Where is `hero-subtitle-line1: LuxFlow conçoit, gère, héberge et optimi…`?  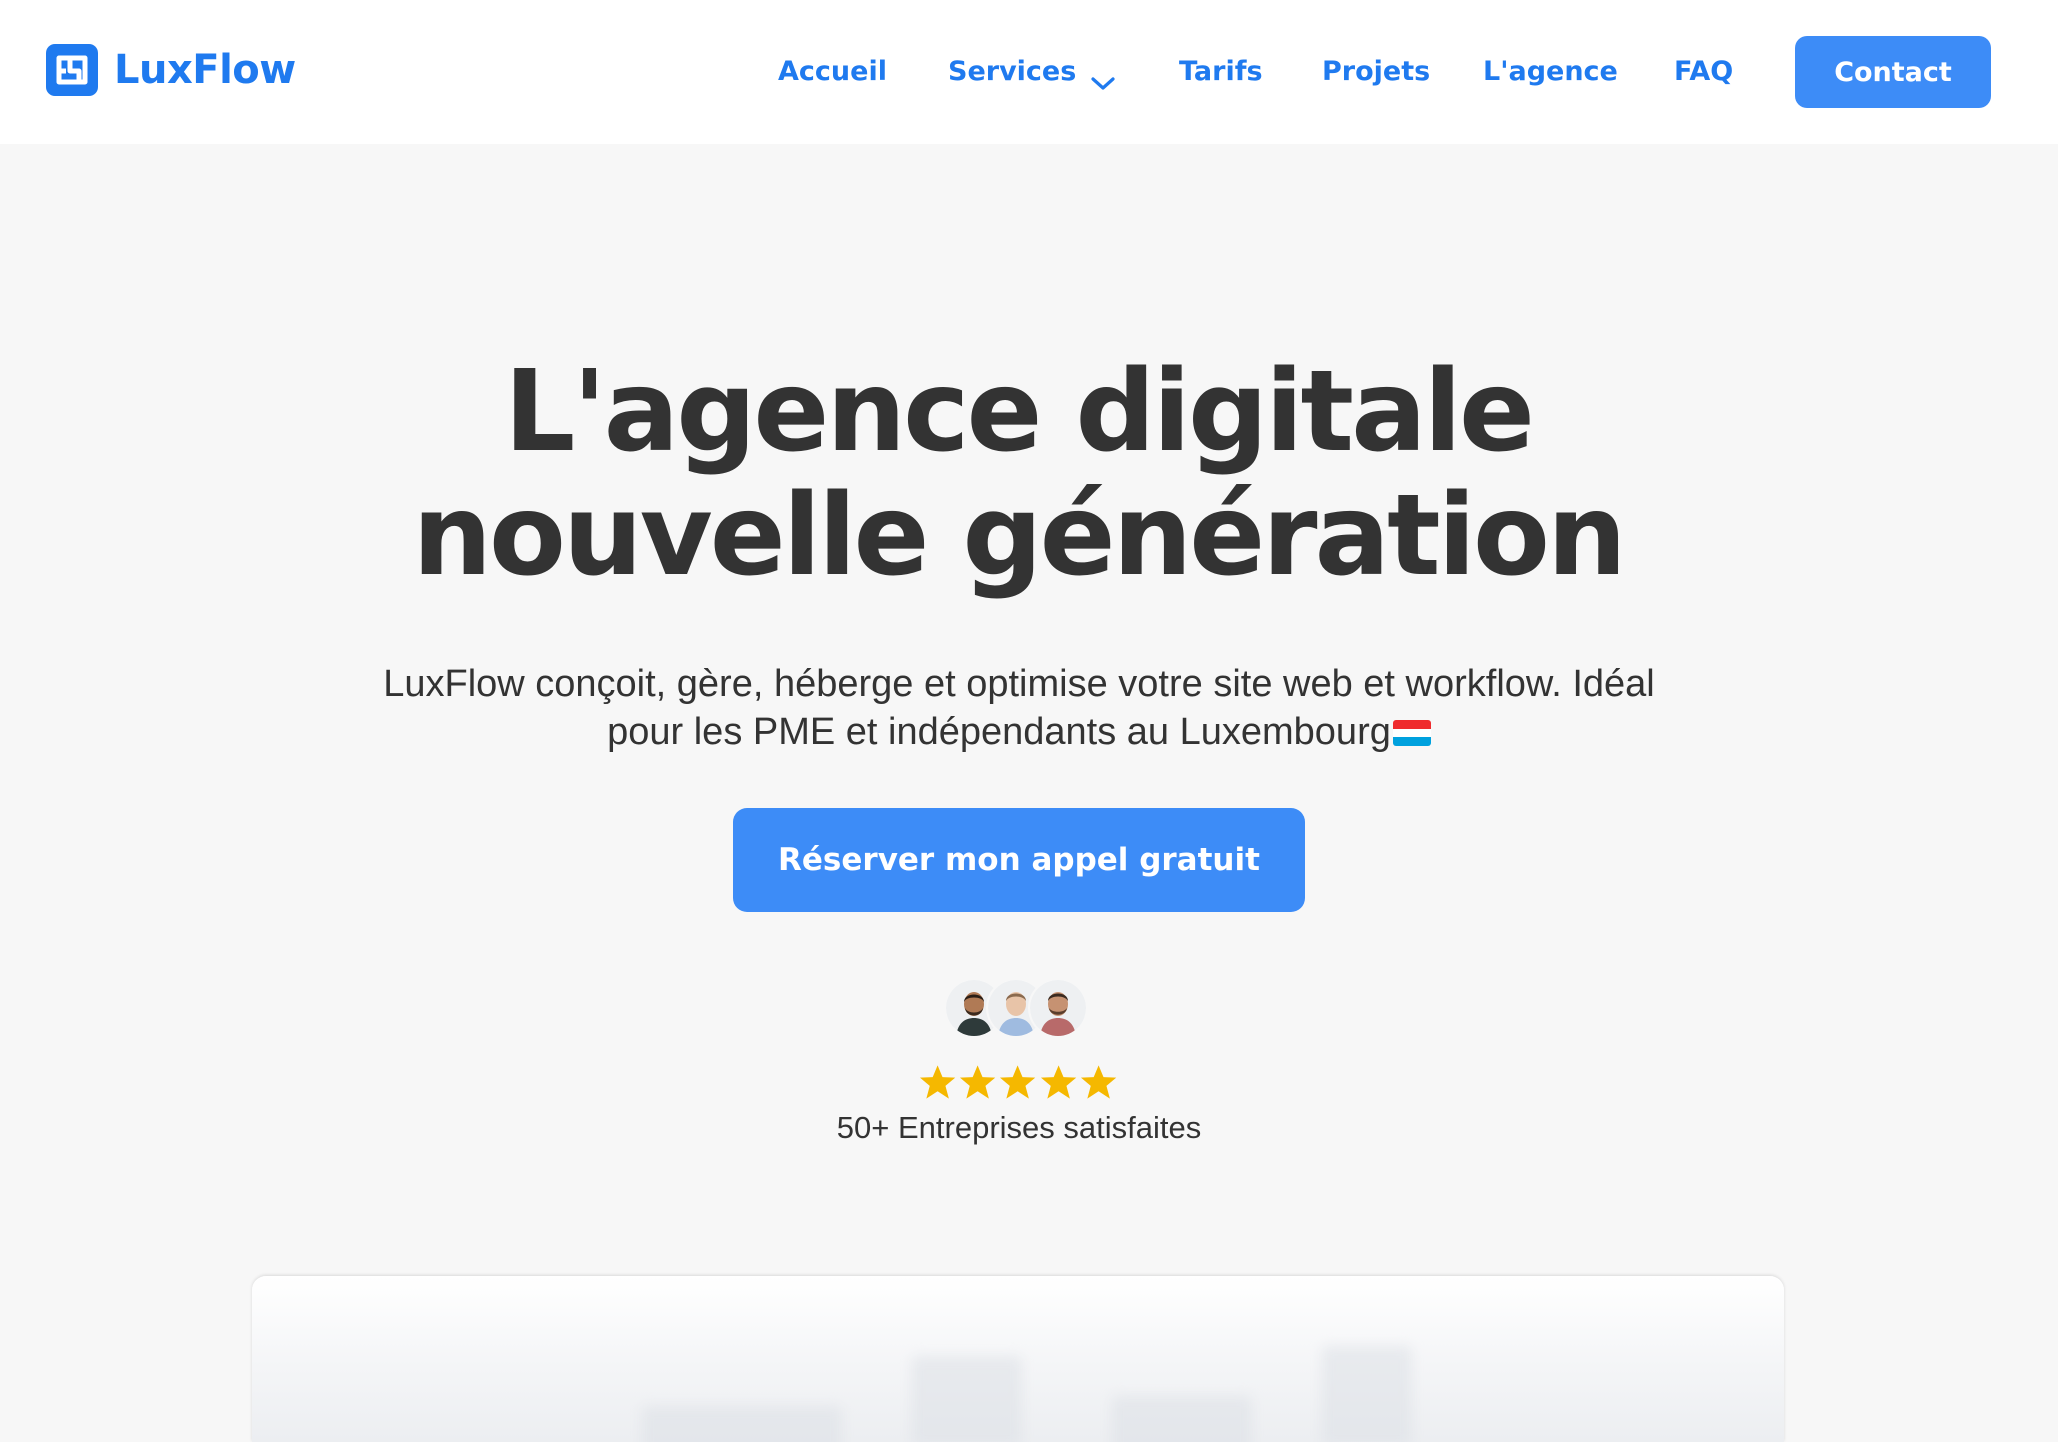
hero-subtitle-line1: LuxFlow conçoit, gère, héberge et optimi… is located at coordinates (1019, 684).